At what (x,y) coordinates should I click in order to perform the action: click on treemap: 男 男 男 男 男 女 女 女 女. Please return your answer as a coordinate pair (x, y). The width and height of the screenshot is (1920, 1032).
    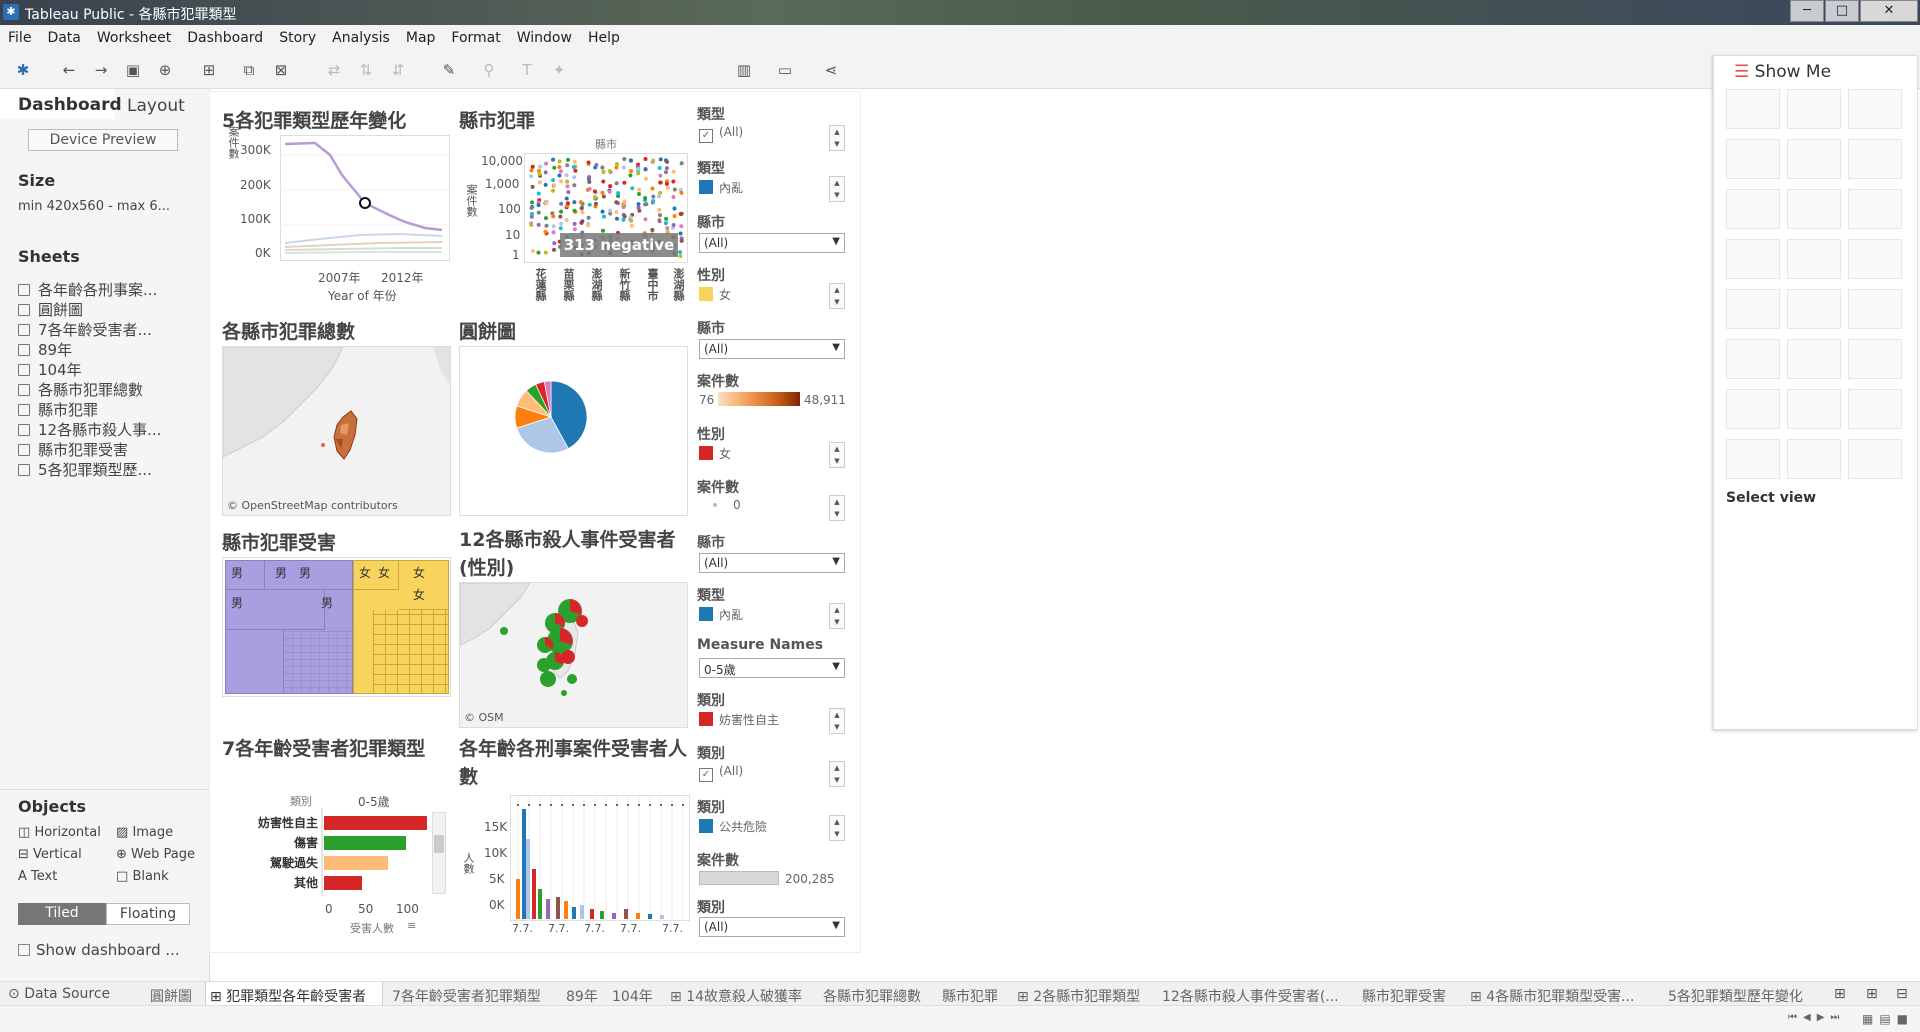
    Looking at the image, I should click on (336, 627).